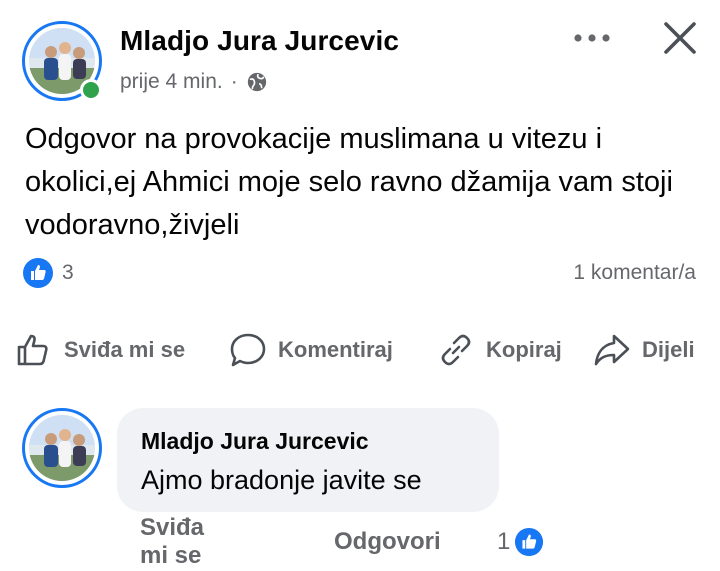 Image resolution: width=720 pixels, height=571 pixels. Describe the element at coordinates (592, 38) in the screenshot. I see `more-horizontal-icon` at that location.